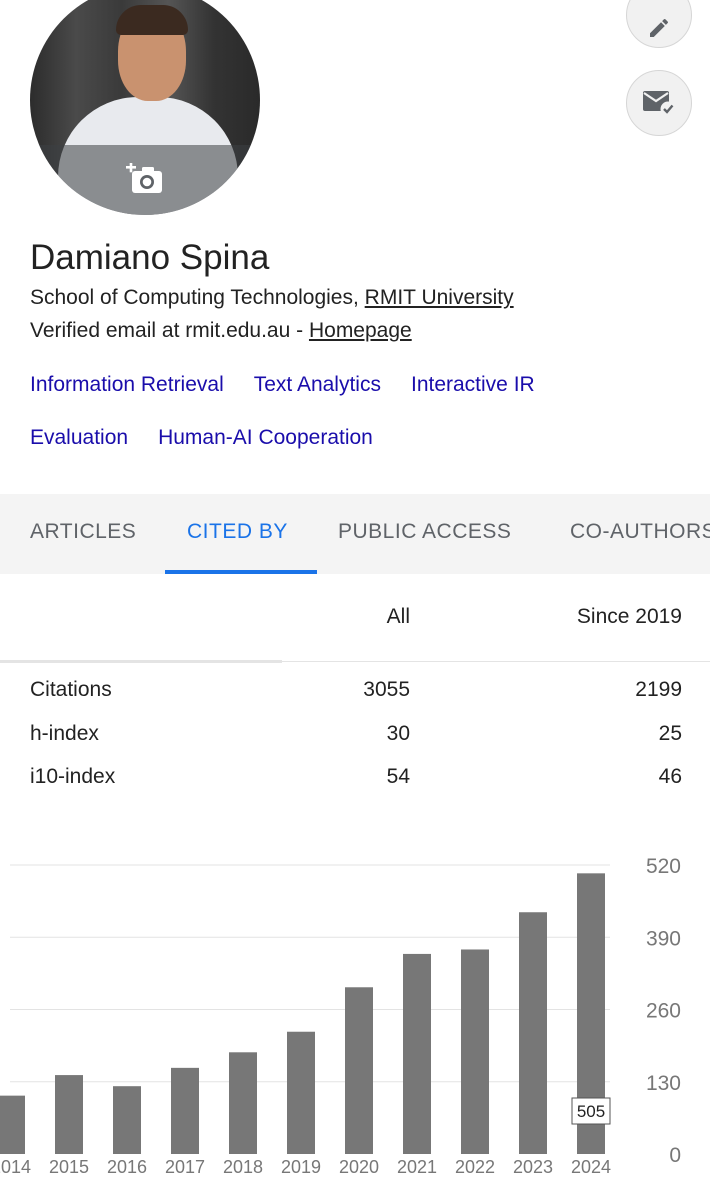 This screenshot has height=1200, width=710. Describe the element at coordinates (659, 27) in the screenshot. I see `pencil-icon` at that location.